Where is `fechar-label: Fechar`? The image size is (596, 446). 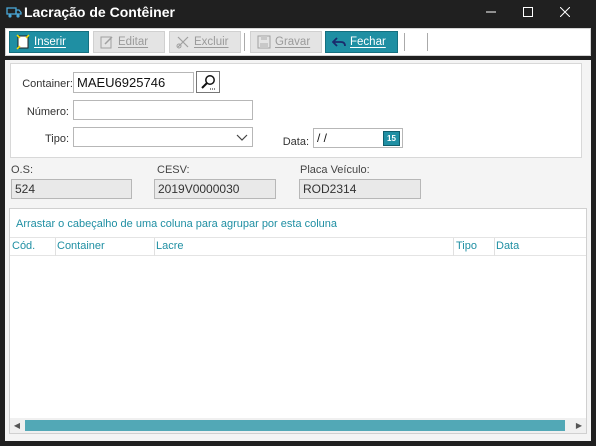
fechar-label: Fechar is located at coordinates (368, 42).